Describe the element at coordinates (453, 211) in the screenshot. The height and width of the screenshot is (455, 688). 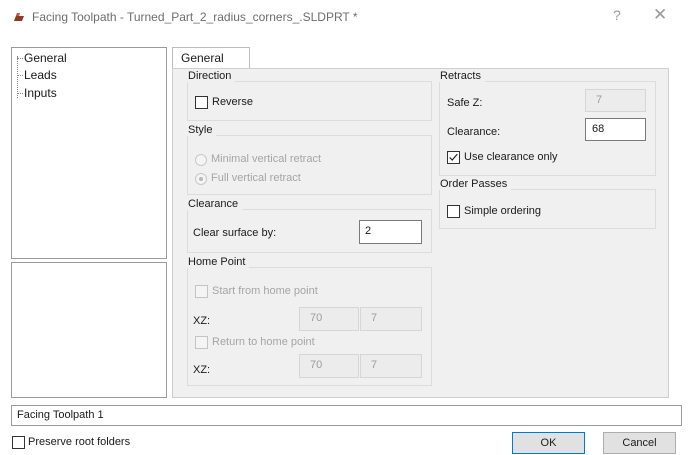
I see `simple-ordering-checkbox` at that location.